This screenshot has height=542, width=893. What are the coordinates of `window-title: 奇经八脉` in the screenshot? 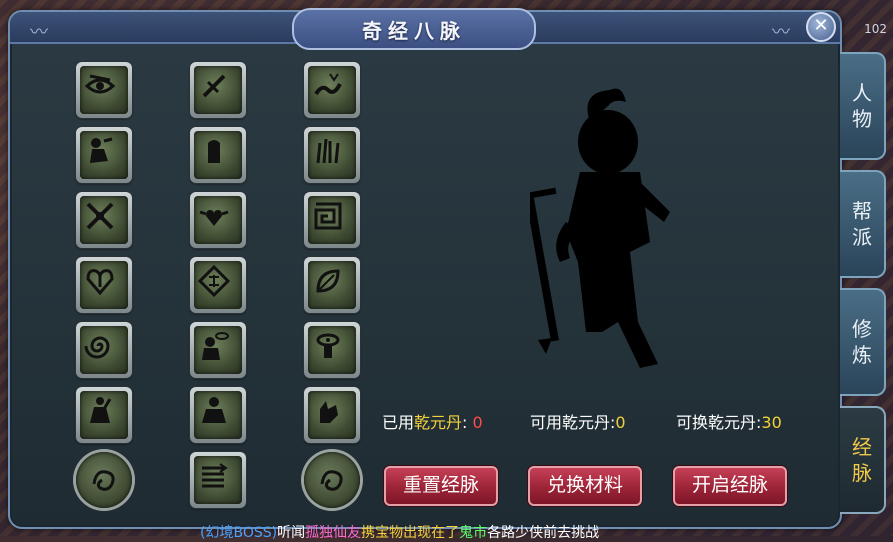 It's located at (414, 30).